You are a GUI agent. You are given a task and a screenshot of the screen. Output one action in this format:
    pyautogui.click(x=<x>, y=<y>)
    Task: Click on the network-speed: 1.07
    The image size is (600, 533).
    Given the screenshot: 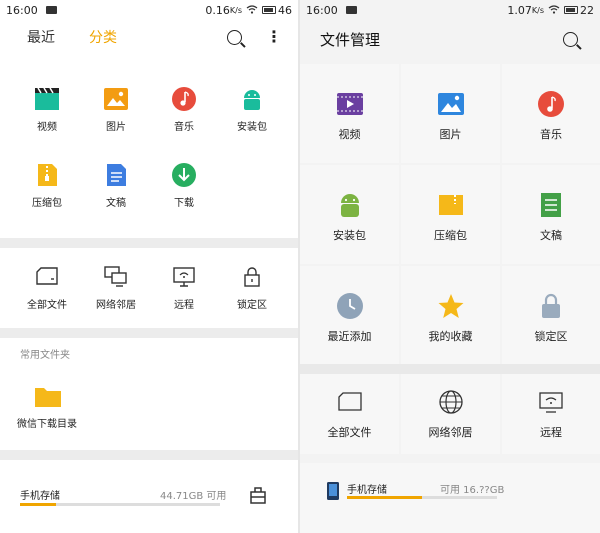 What is the action you would take?
    pyautogui.click(x=519, y=10)
    